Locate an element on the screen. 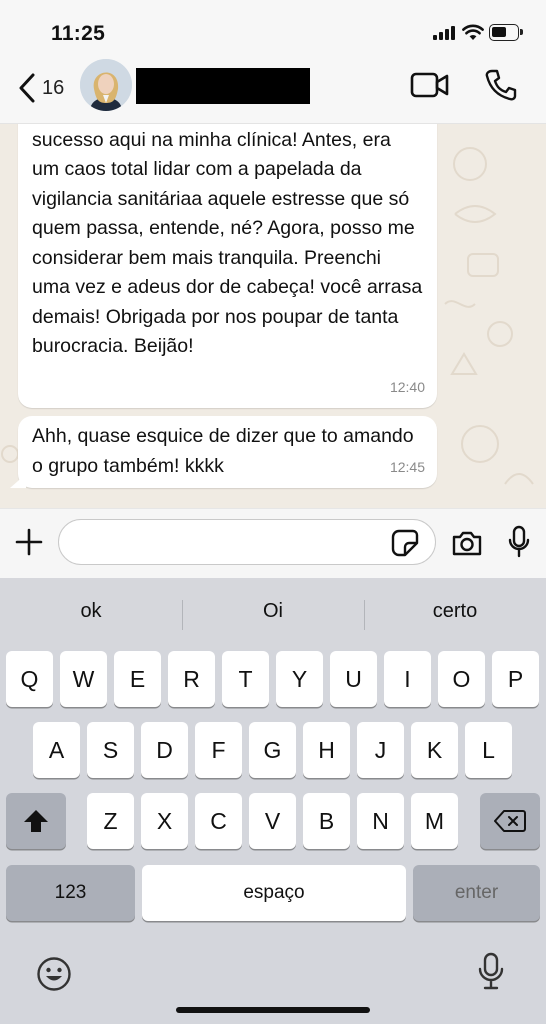  chat-header: 16 is located at coordinates (273, 91).